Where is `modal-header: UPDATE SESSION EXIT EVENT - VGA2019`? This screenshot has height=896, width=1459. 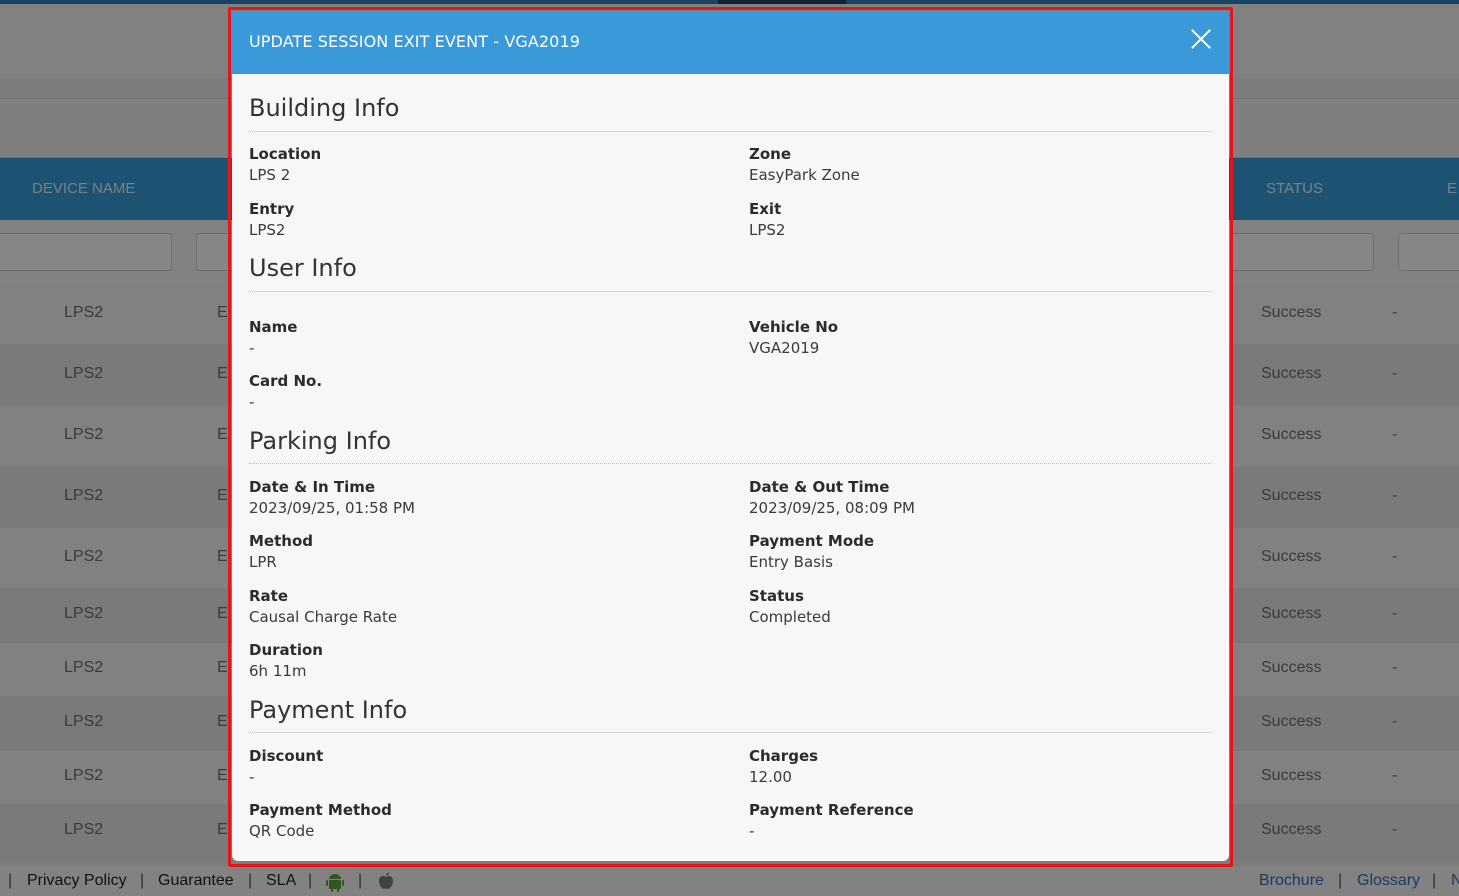 modal-header: UPDATE SESSION EXIT EVENT - VGA2019 is located at coordinates (730, 42).